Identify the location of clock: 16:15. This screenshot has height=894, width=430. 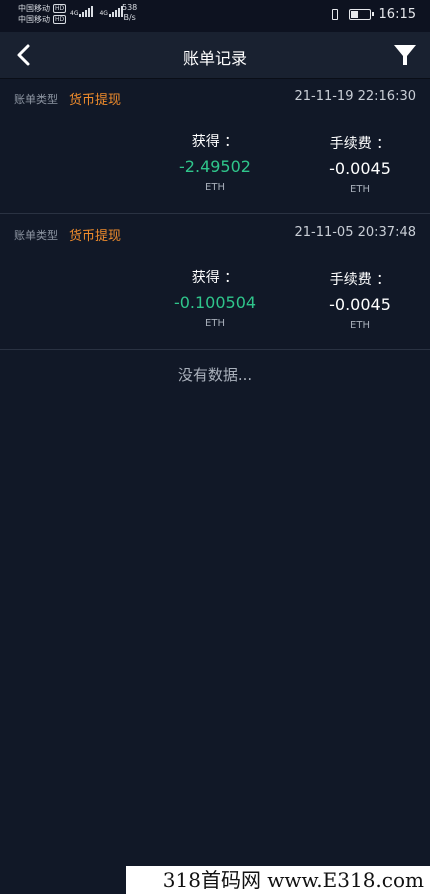
(397, 14).